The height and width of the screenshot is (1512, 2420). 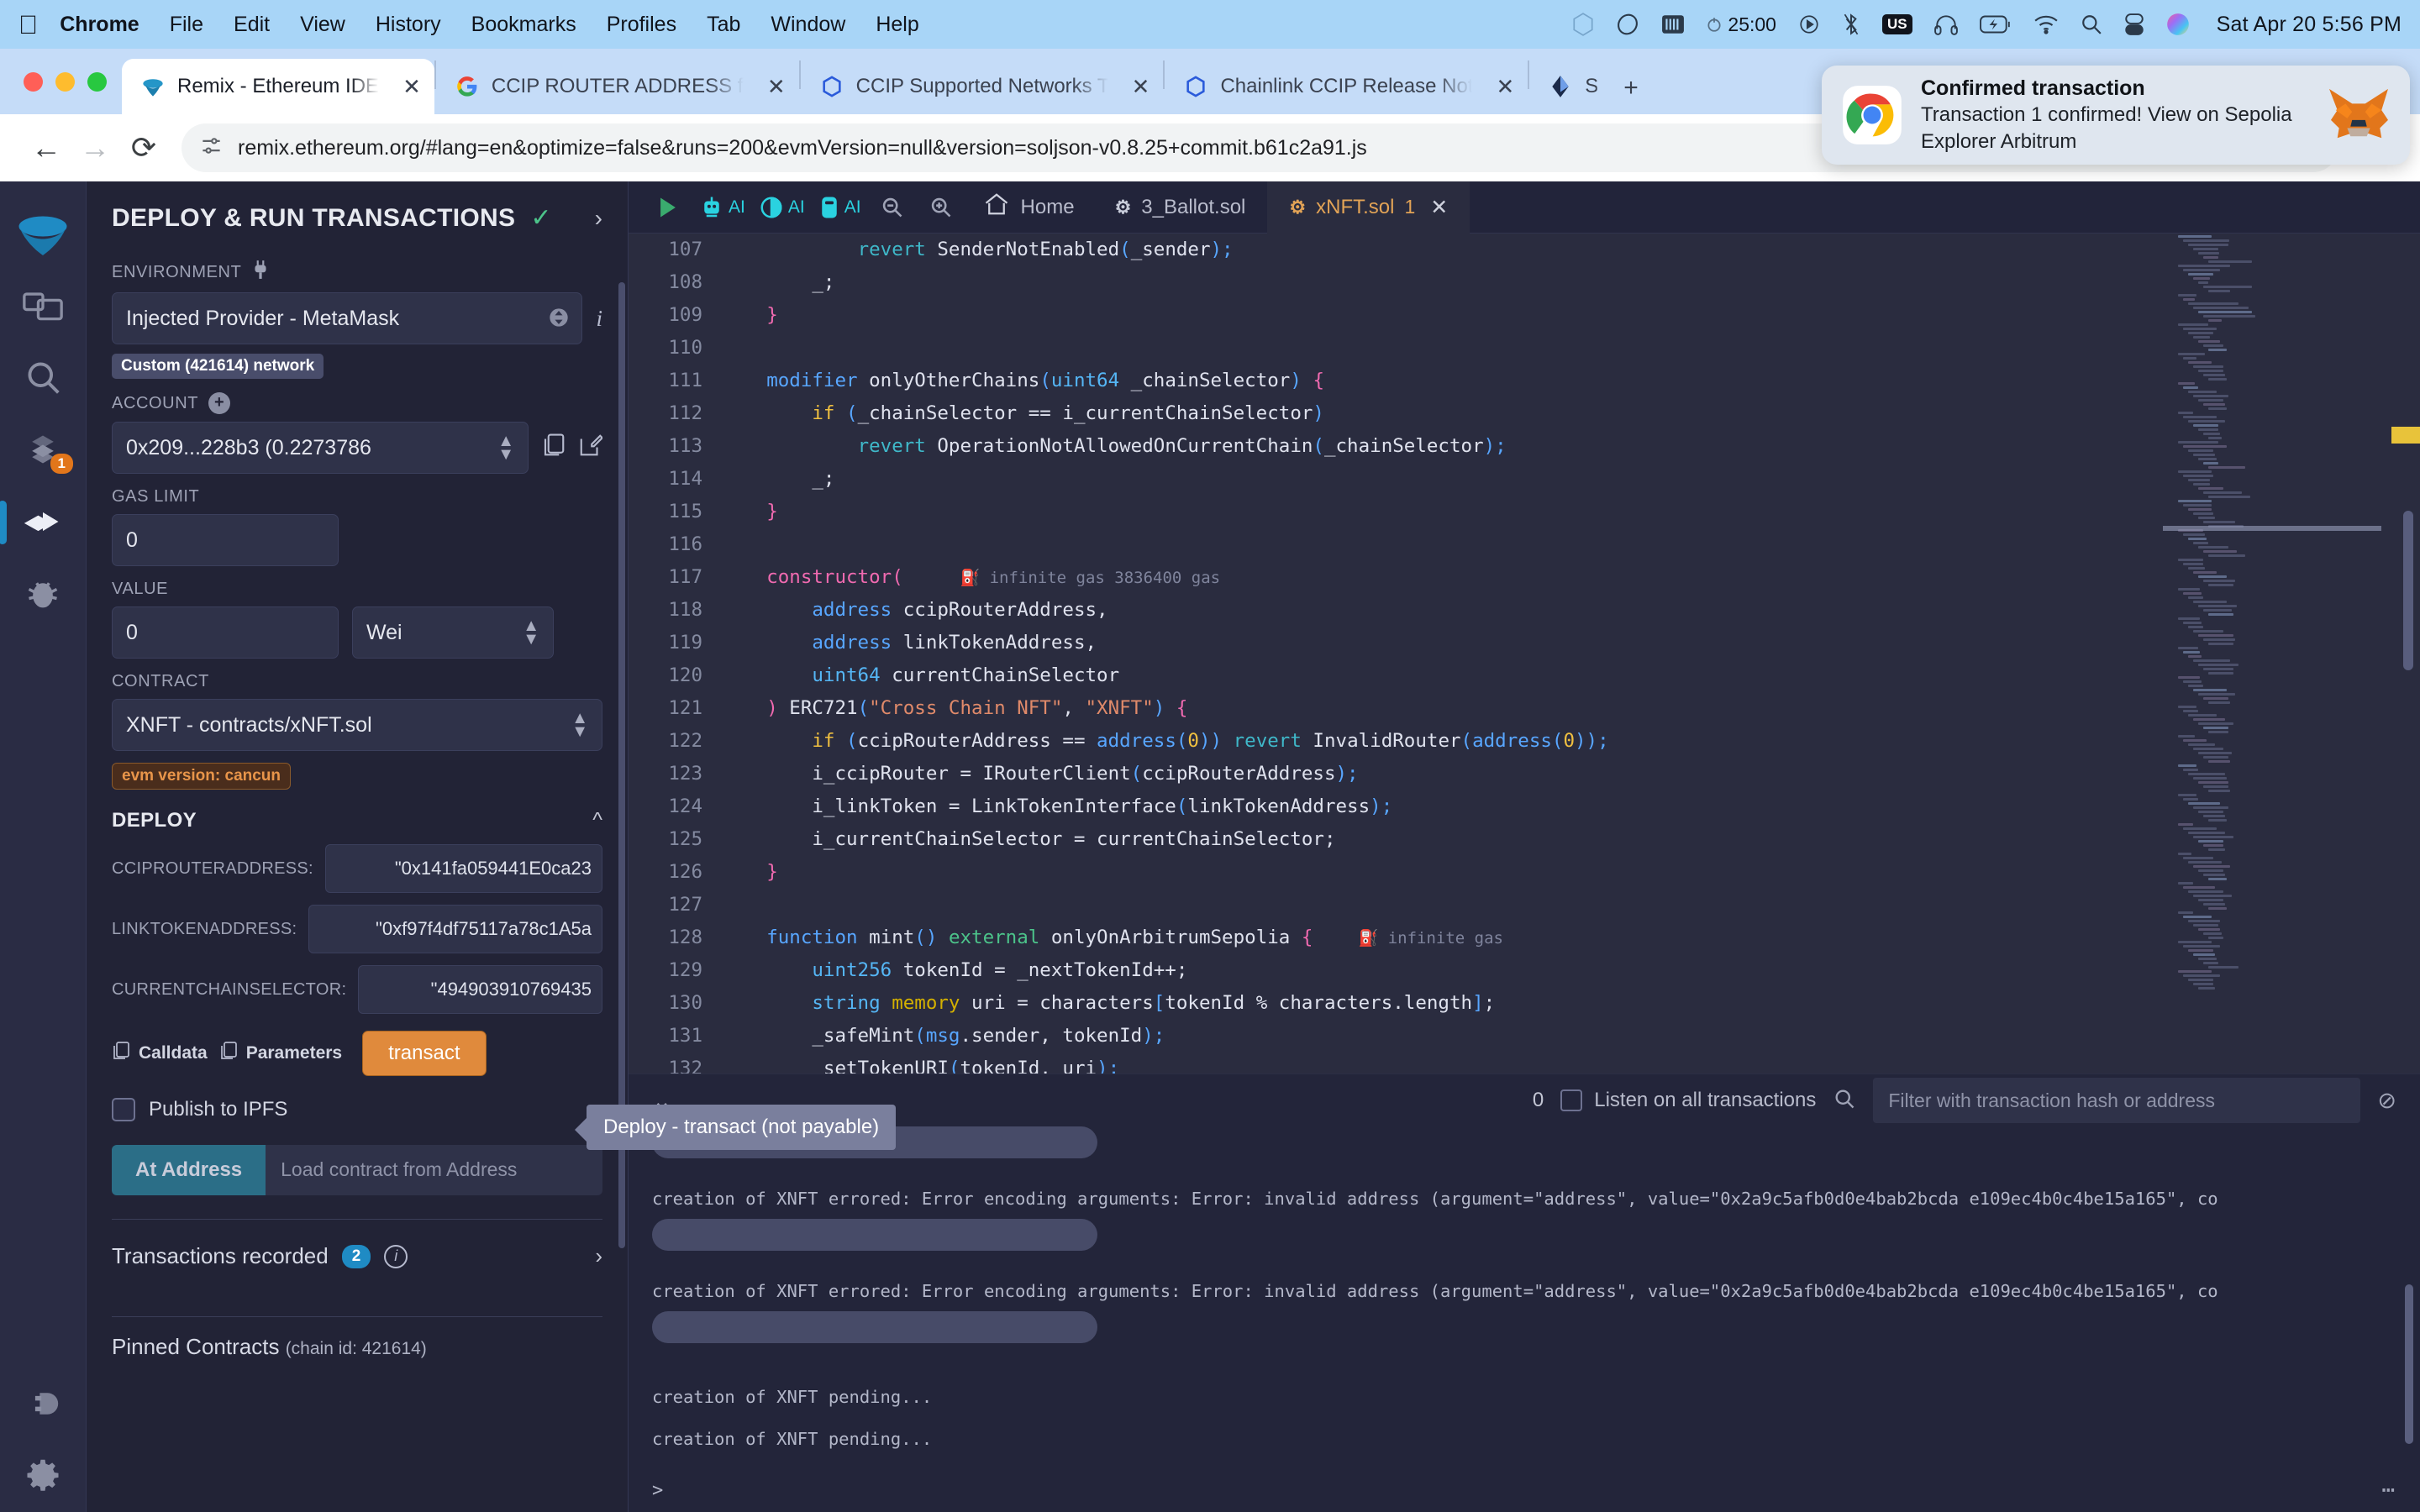 What do you see at coordinates (1945, 24) in the screenshot?
I see `headphones-icon` at bounding box center [1945, 24].